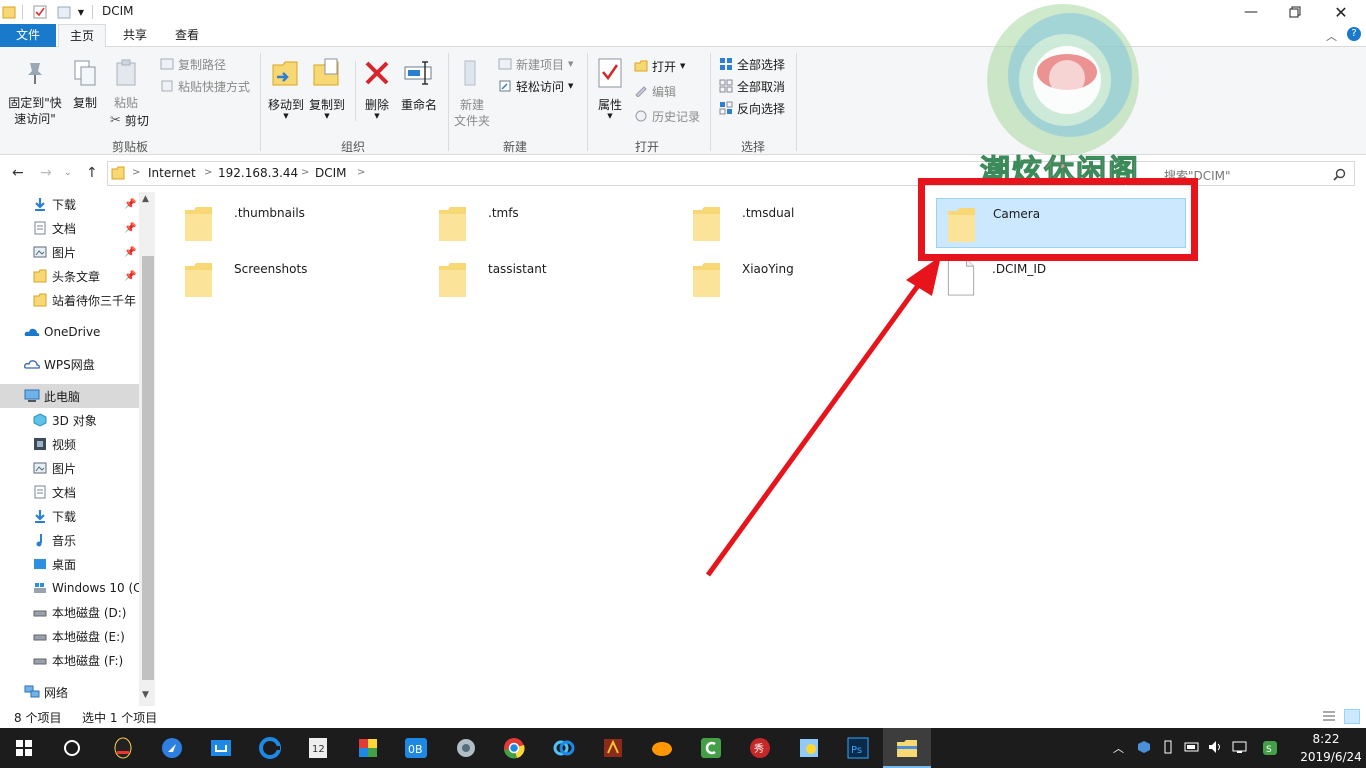 The image size is (1366, 768). Describe the element at coordinates (318, 748) in the screenshot. I see `calculator-icon: 12` at that location.